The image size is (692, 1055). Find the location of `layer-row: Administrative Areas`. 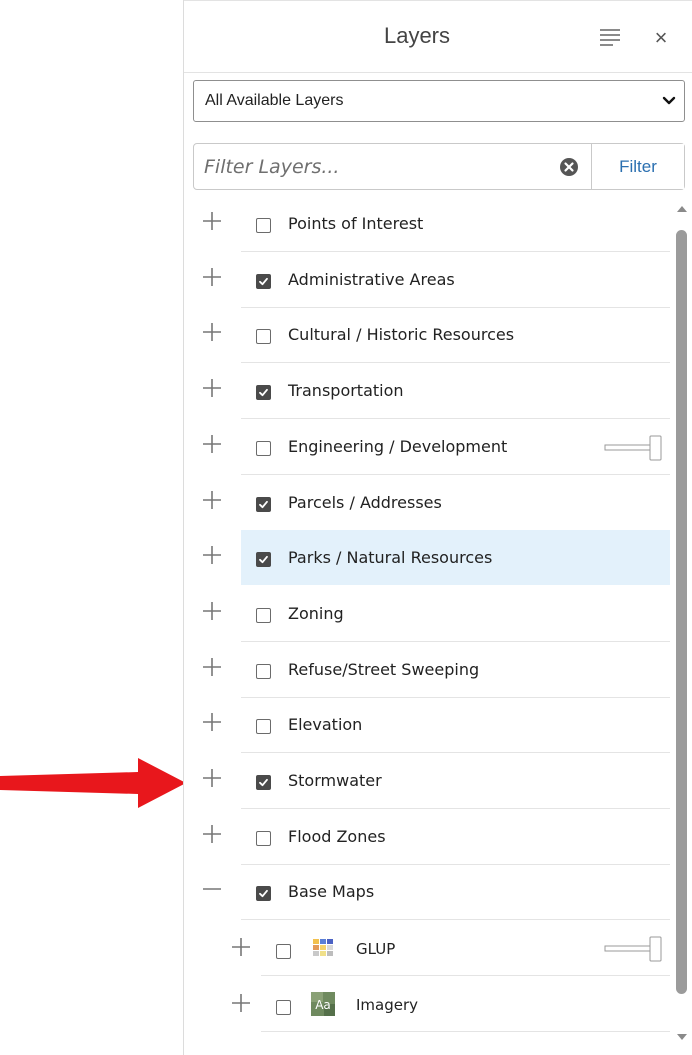

layer-row: Administrative Areas is located at coordinates (427, 280).